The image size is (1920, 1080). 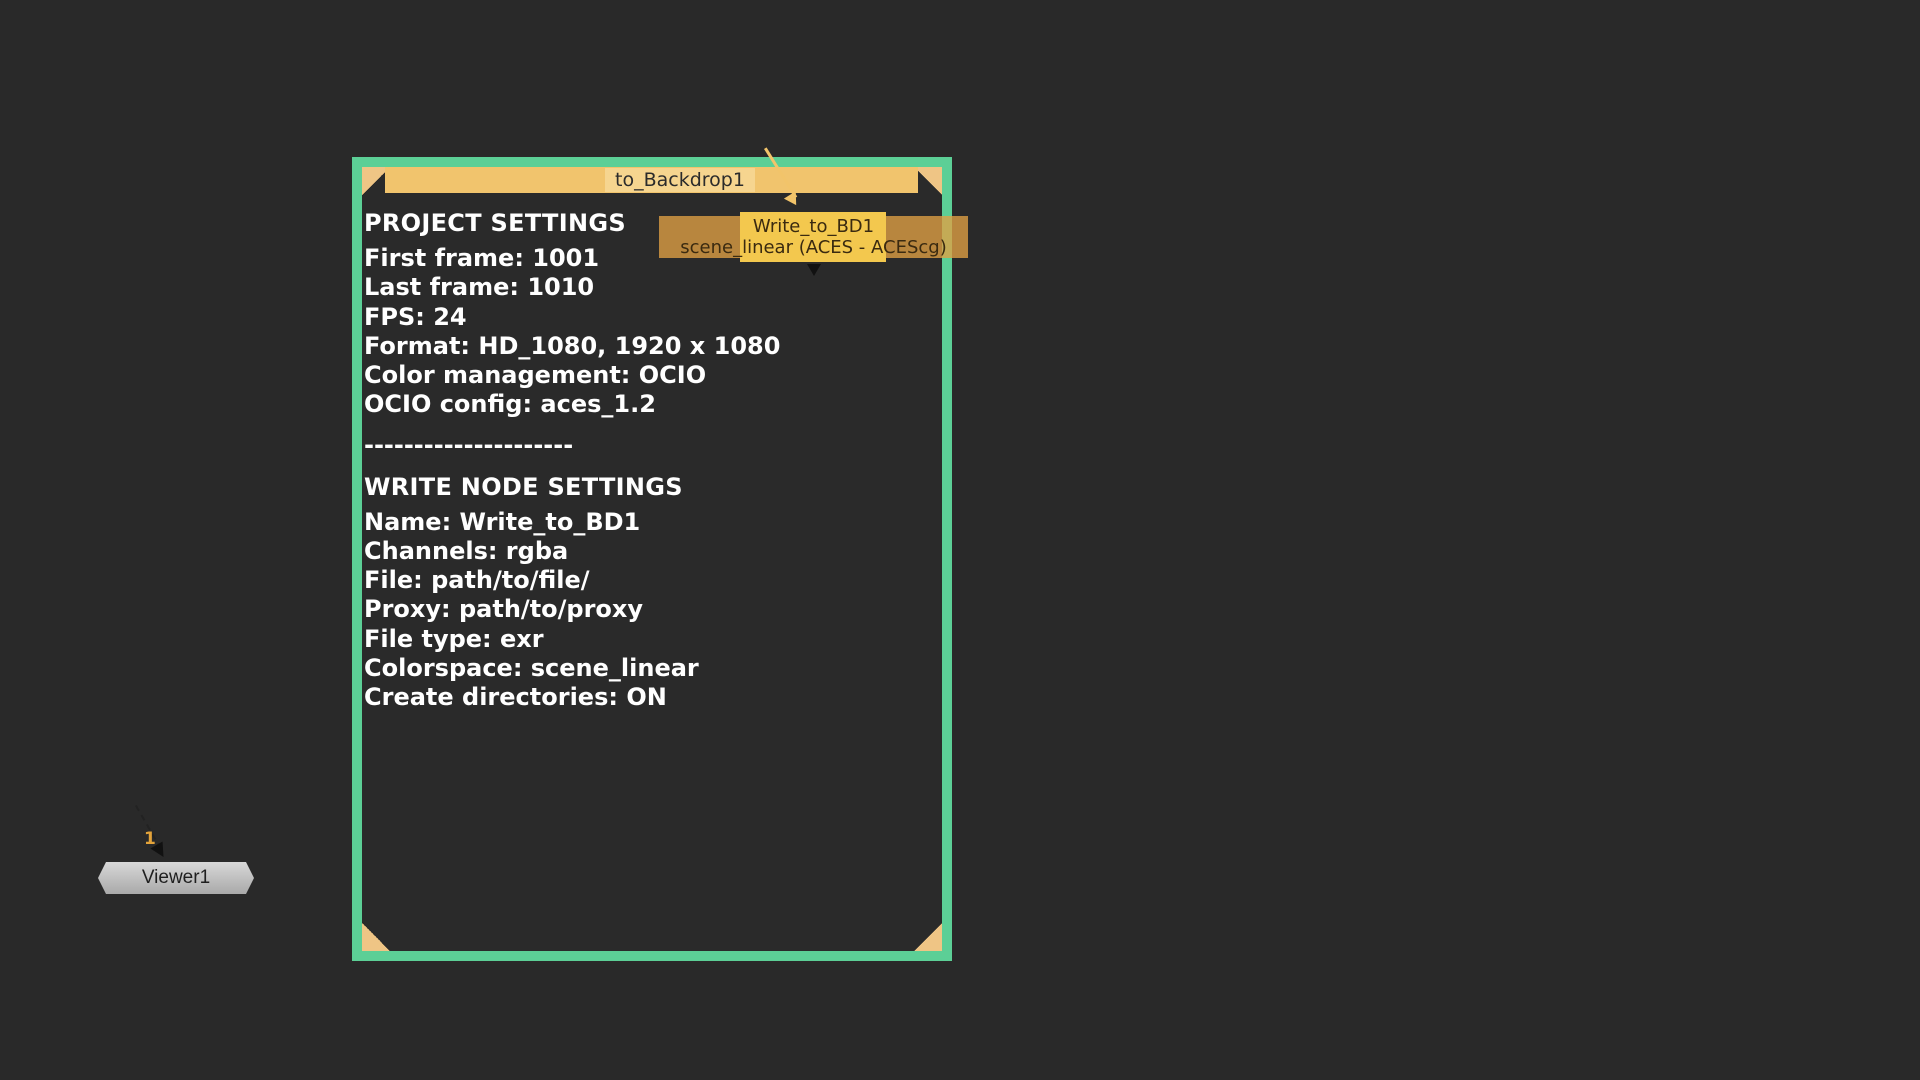 What do you see at coordinates (415, 316) in the screenshot?
I see `project-line-fps: FPS: 24` at bounding box center [415, 316].